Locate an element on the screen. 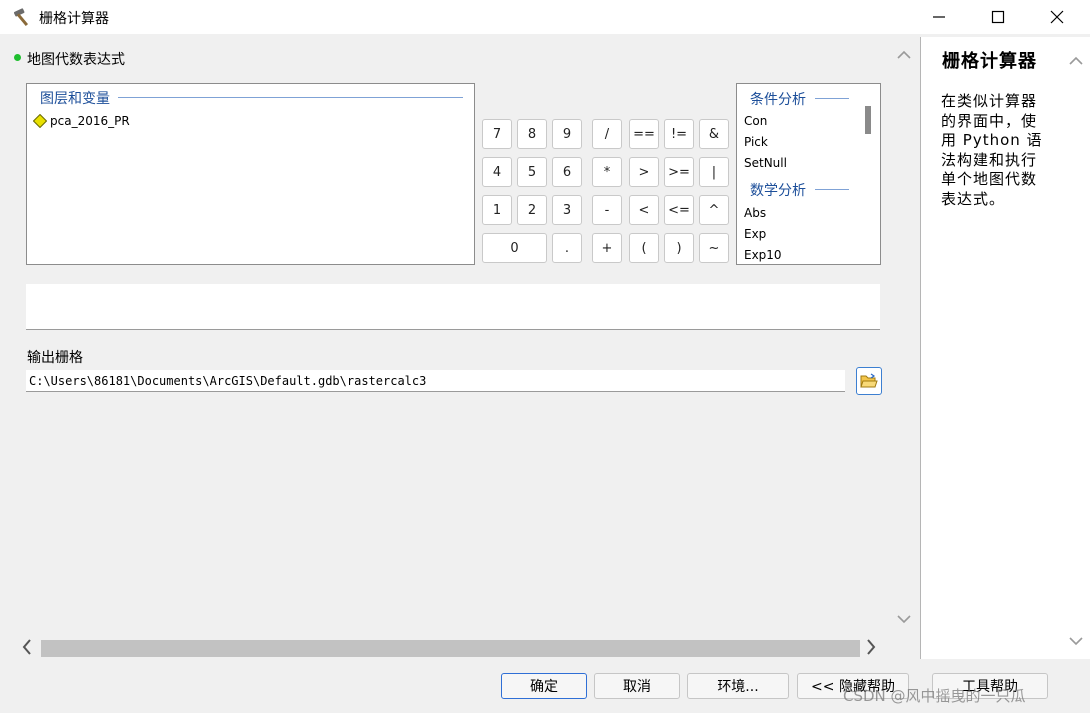  browse-button is located at coordinates (869, 381).